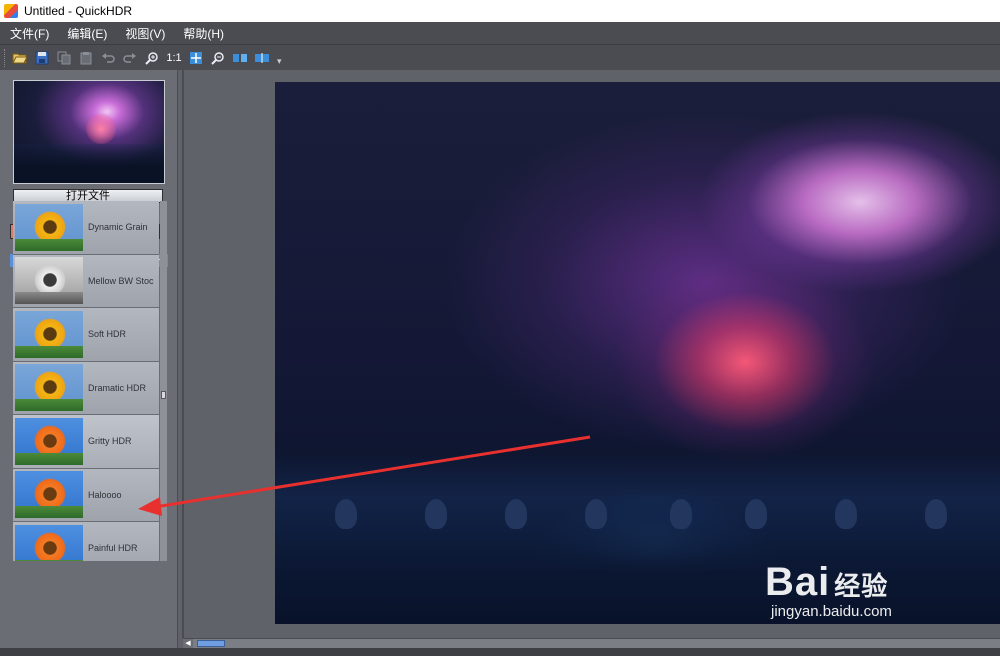 This screenshot has width=1000, height=656. Describe the element at coordinates (113, 548) in the screenshot. I see `preset-name: Painful HDR` at that location.